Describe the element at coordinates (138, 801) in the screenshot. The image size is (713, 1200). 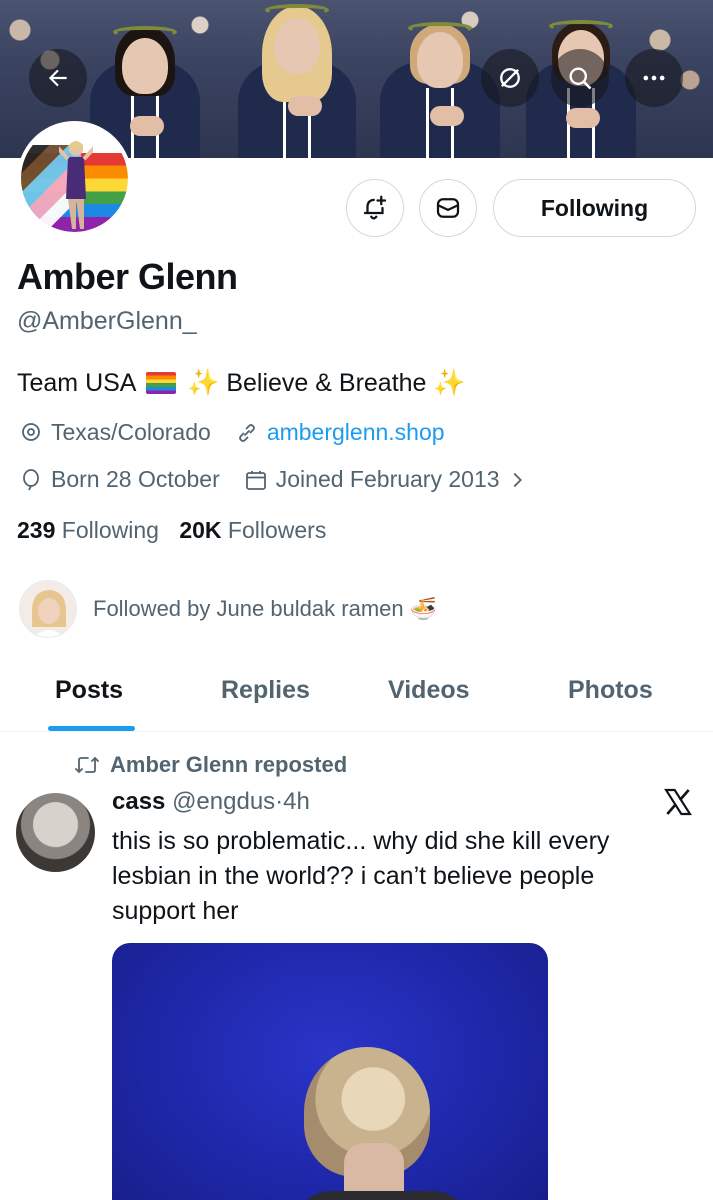
I see `post-author-name: cass` at that location.